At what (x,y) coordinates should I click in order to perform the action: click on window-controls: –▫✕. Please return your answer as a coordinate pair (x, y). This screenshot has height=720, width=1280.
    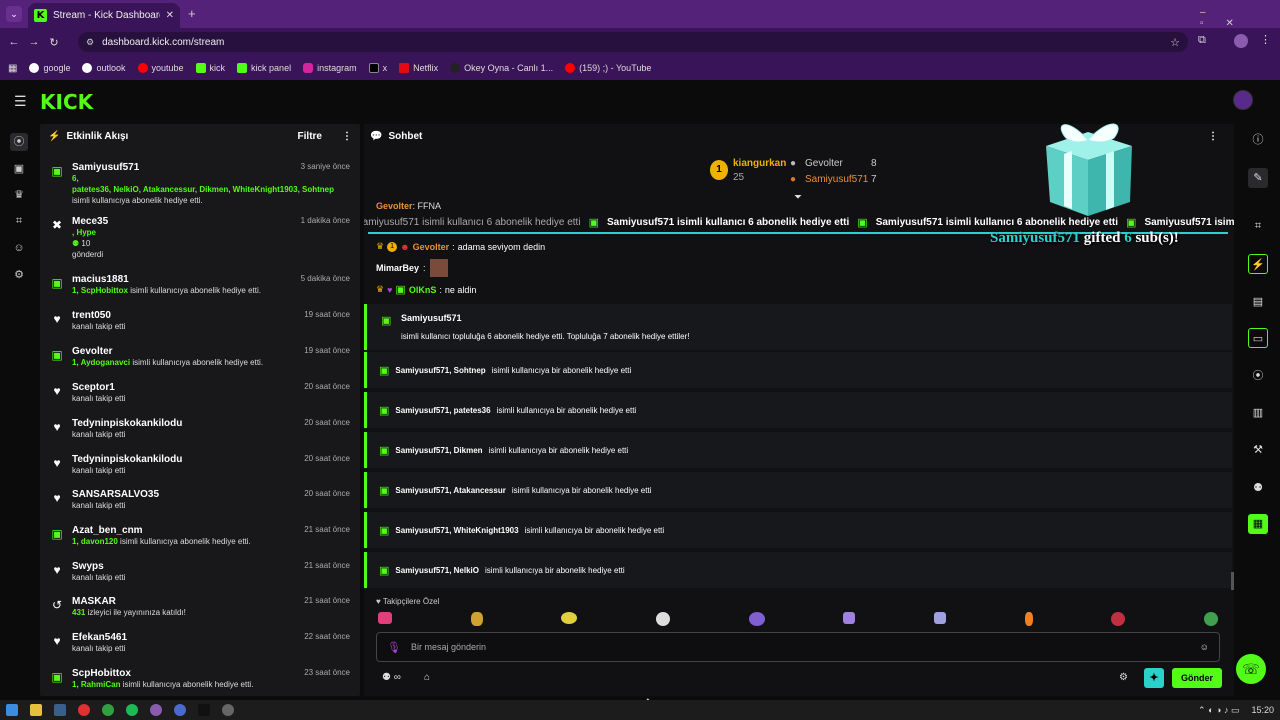
    Looking at the image, I should click on (1240, 18).